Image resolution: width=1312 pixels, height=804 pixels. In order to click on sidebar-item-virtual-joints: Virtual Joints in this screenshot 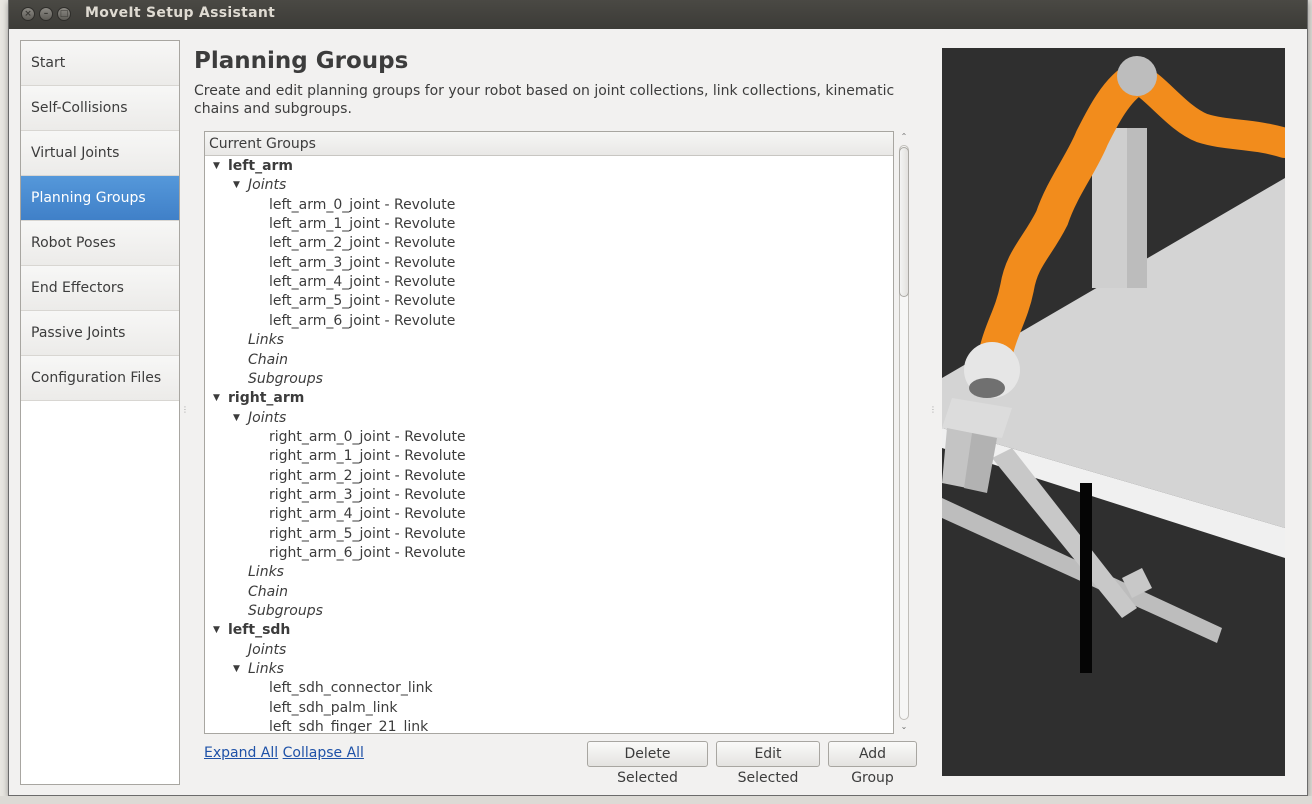, I will do `click(100, 153)`.